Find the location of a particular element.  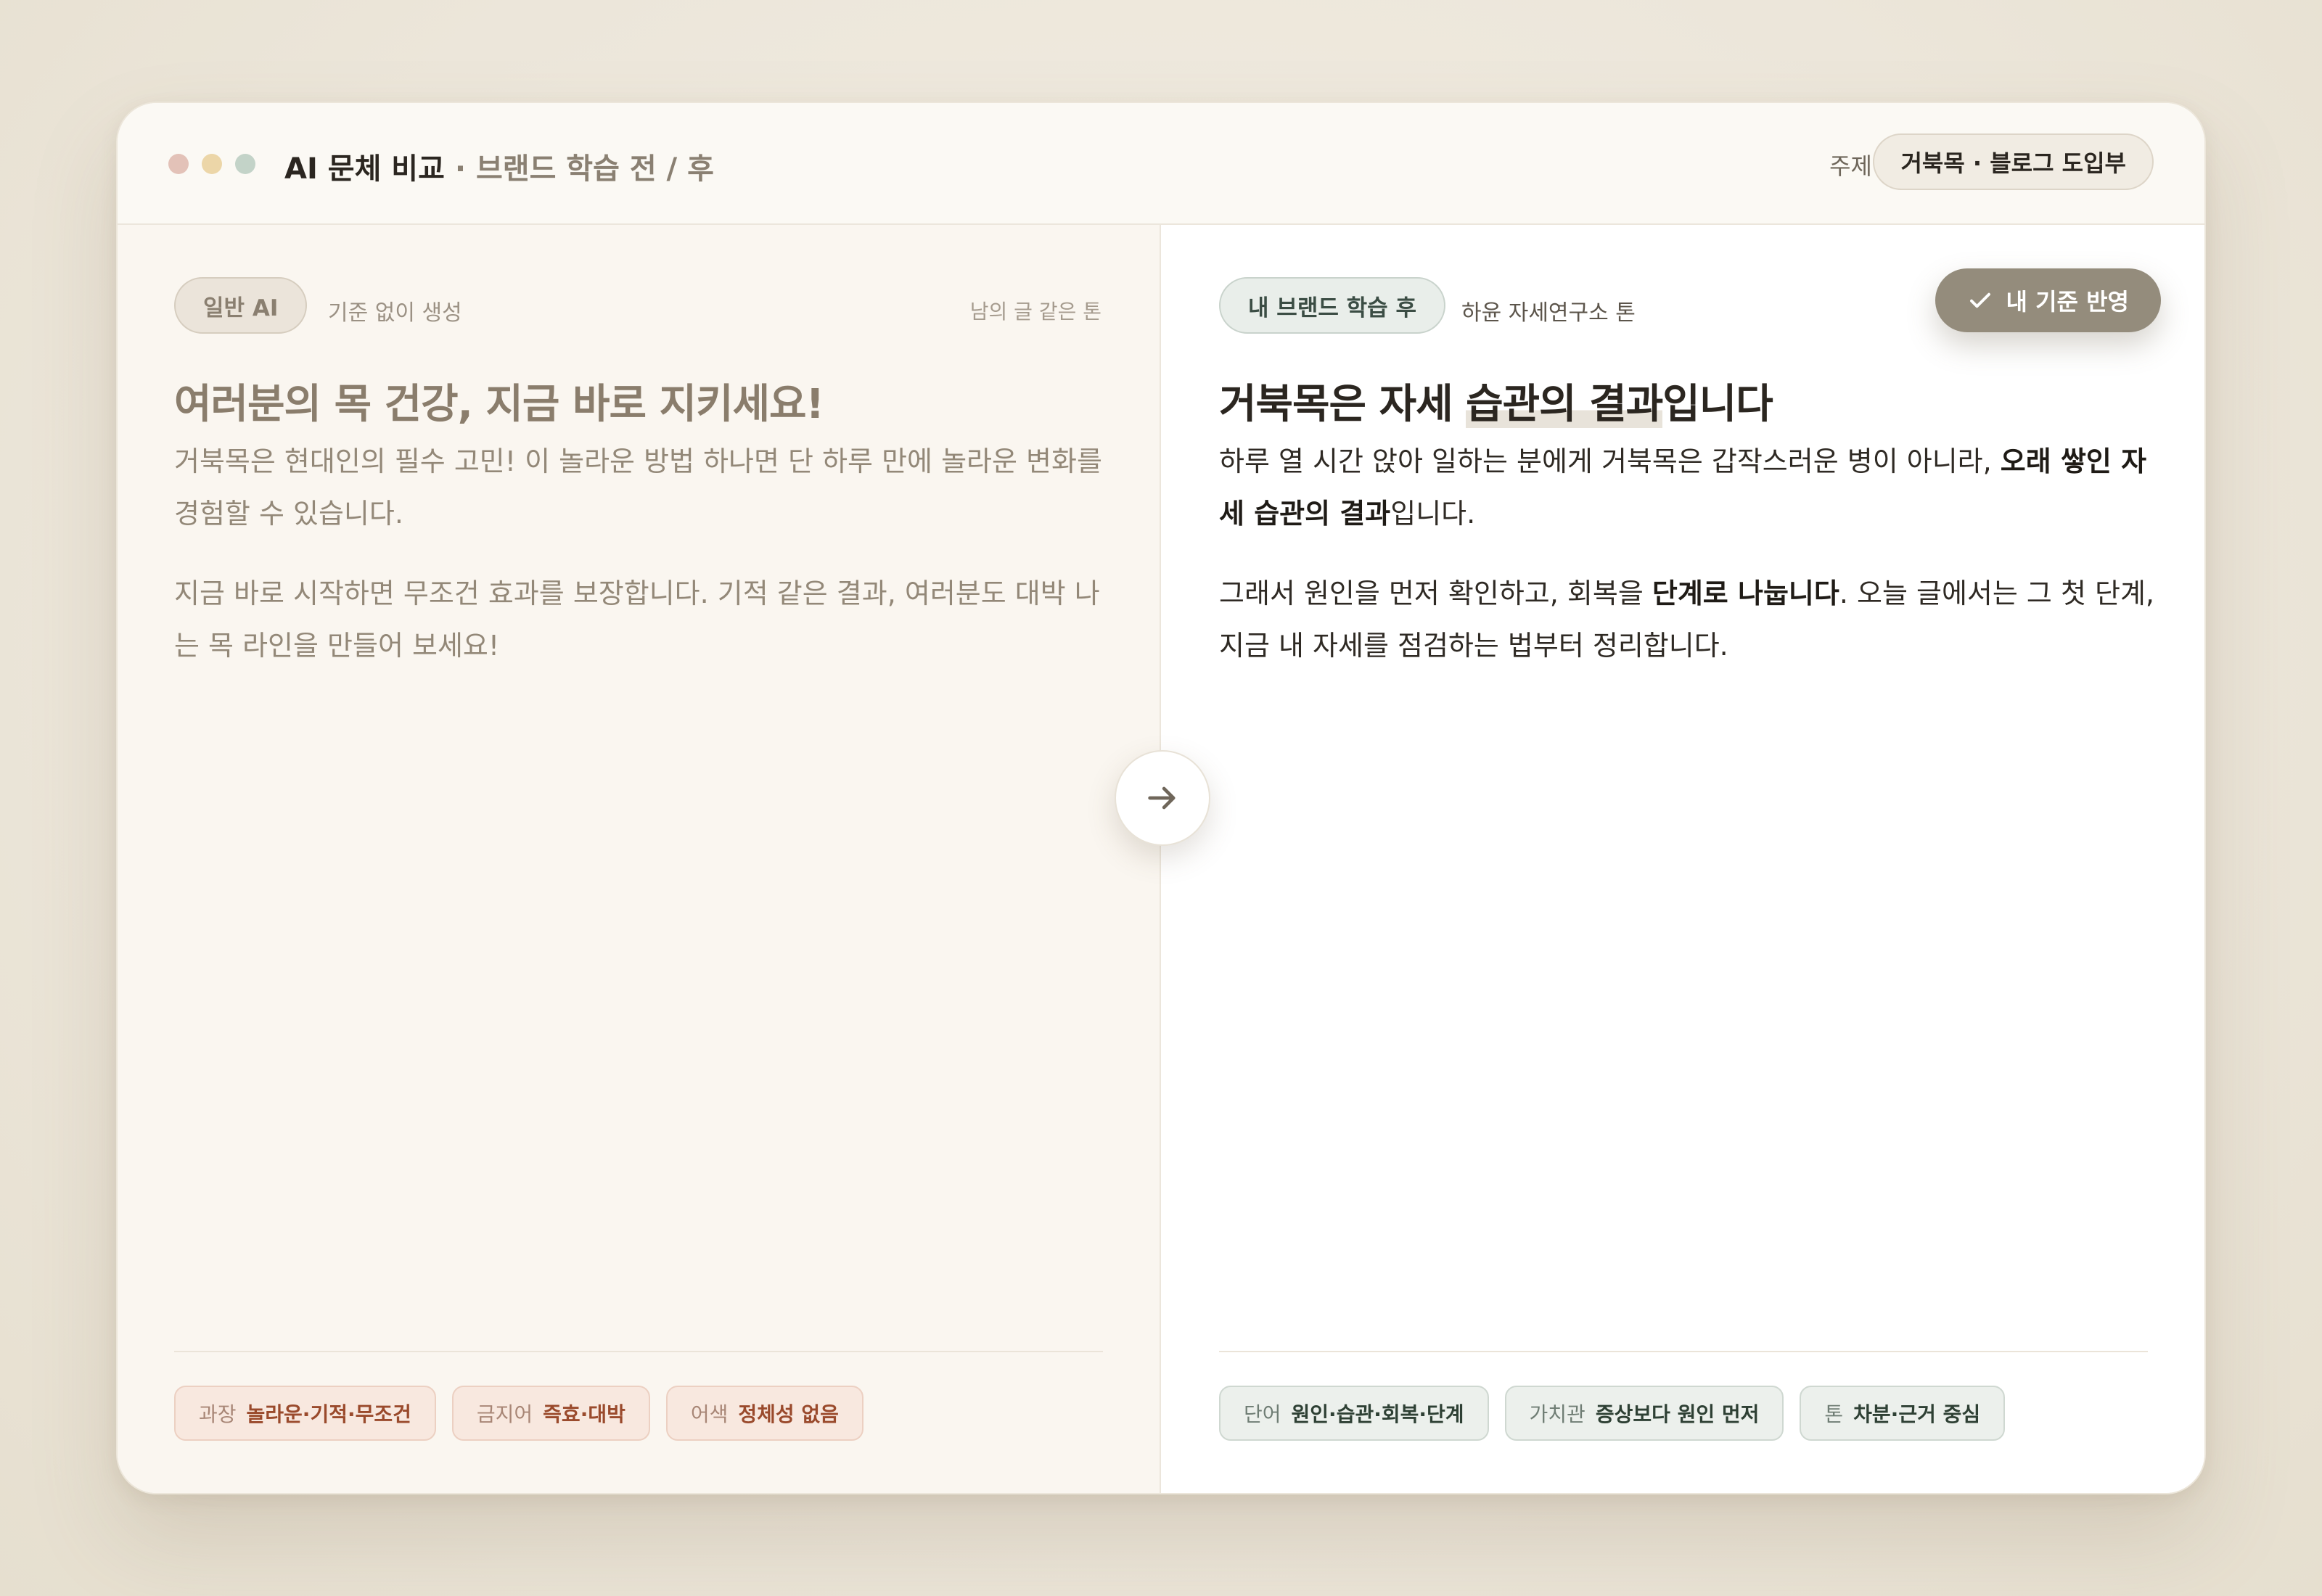

generic-headline: 여러분의 목 건강, 지금 바로 지키세요! is located at coordinates (499, 405).